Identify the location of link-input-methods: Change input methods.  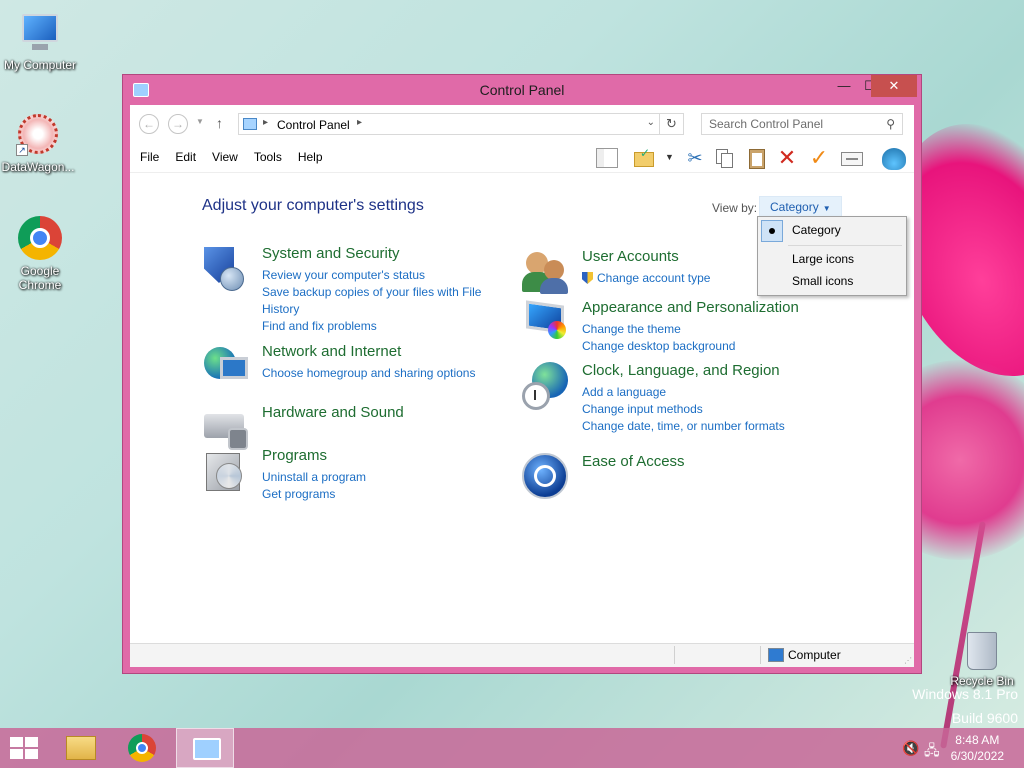
(707, 409).